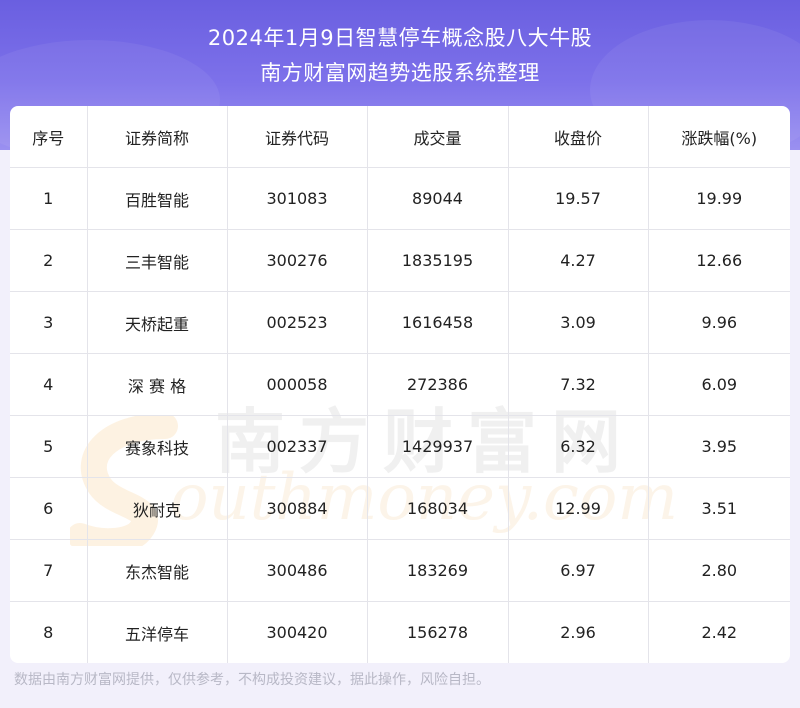  What do you see at coordinates (49, 570) in the screenshot?
I see `cell-index: 7` at bounding box center [49, 570].